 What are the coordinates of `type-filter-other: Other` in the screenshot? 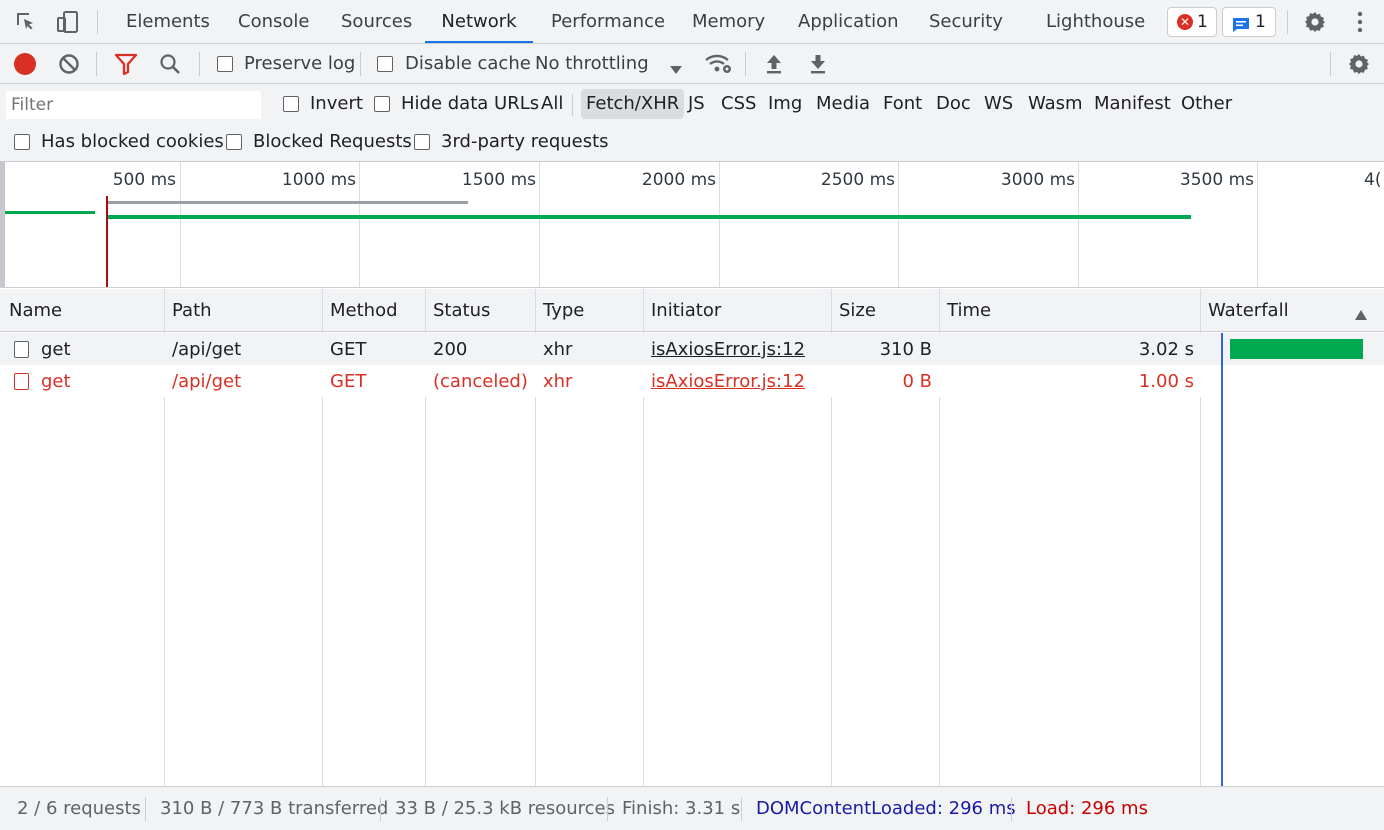 It's located at (1206, 104).